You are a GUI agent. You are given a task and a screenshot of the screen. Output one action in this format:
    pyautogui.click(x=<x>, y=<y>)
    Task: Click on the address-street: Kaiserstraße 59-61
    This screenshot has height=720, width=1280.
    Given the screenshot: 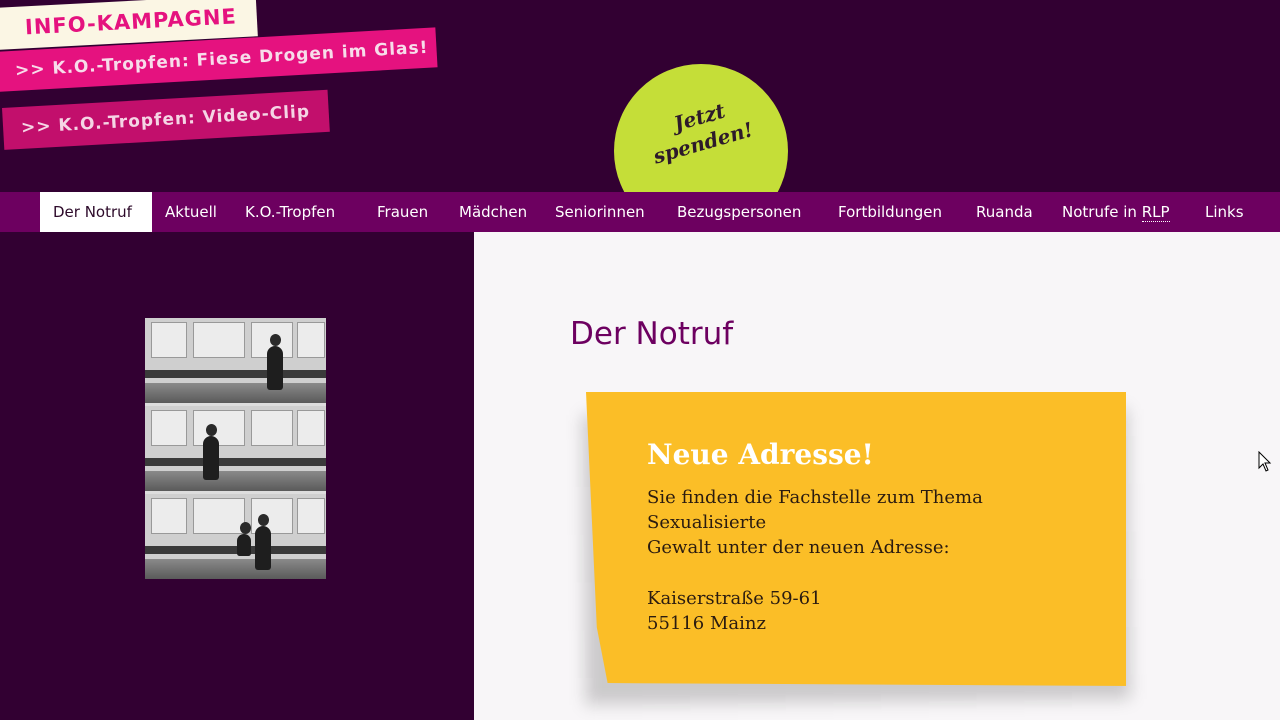 What is the action you would take?
    pyautogui.click(x=734, y=598)
    